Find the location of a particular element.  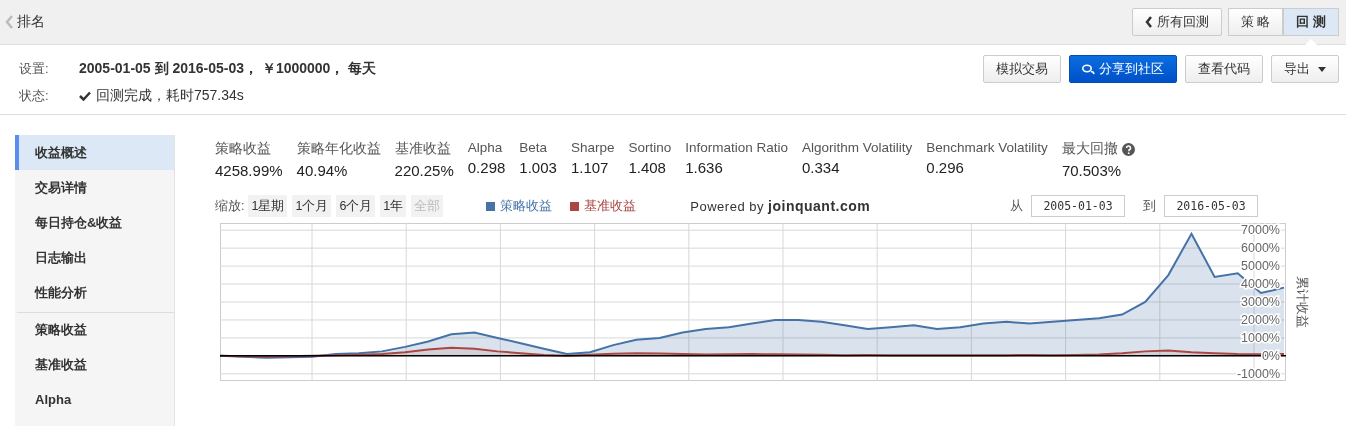

metric-label: 策略年化收益 is located at coordinates (338, 149).